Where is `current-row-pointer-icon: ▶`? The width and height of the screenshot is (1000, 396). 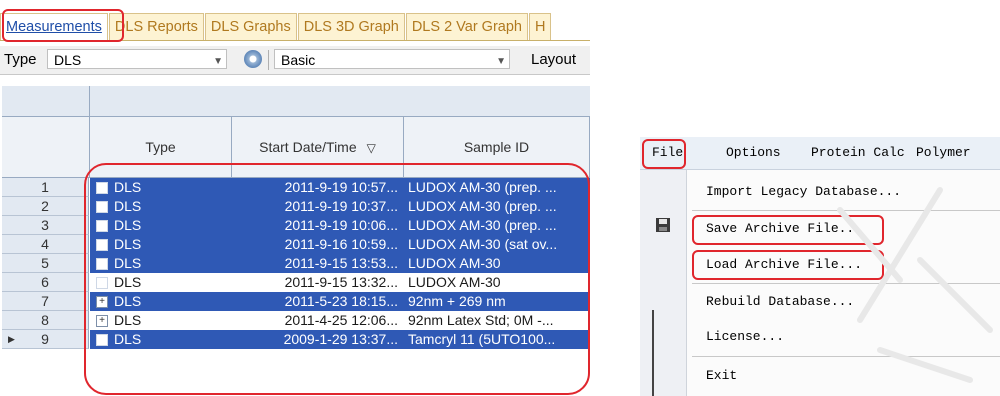 current-row-pointer-icon: ▶ is located at coordinates (11, 339).